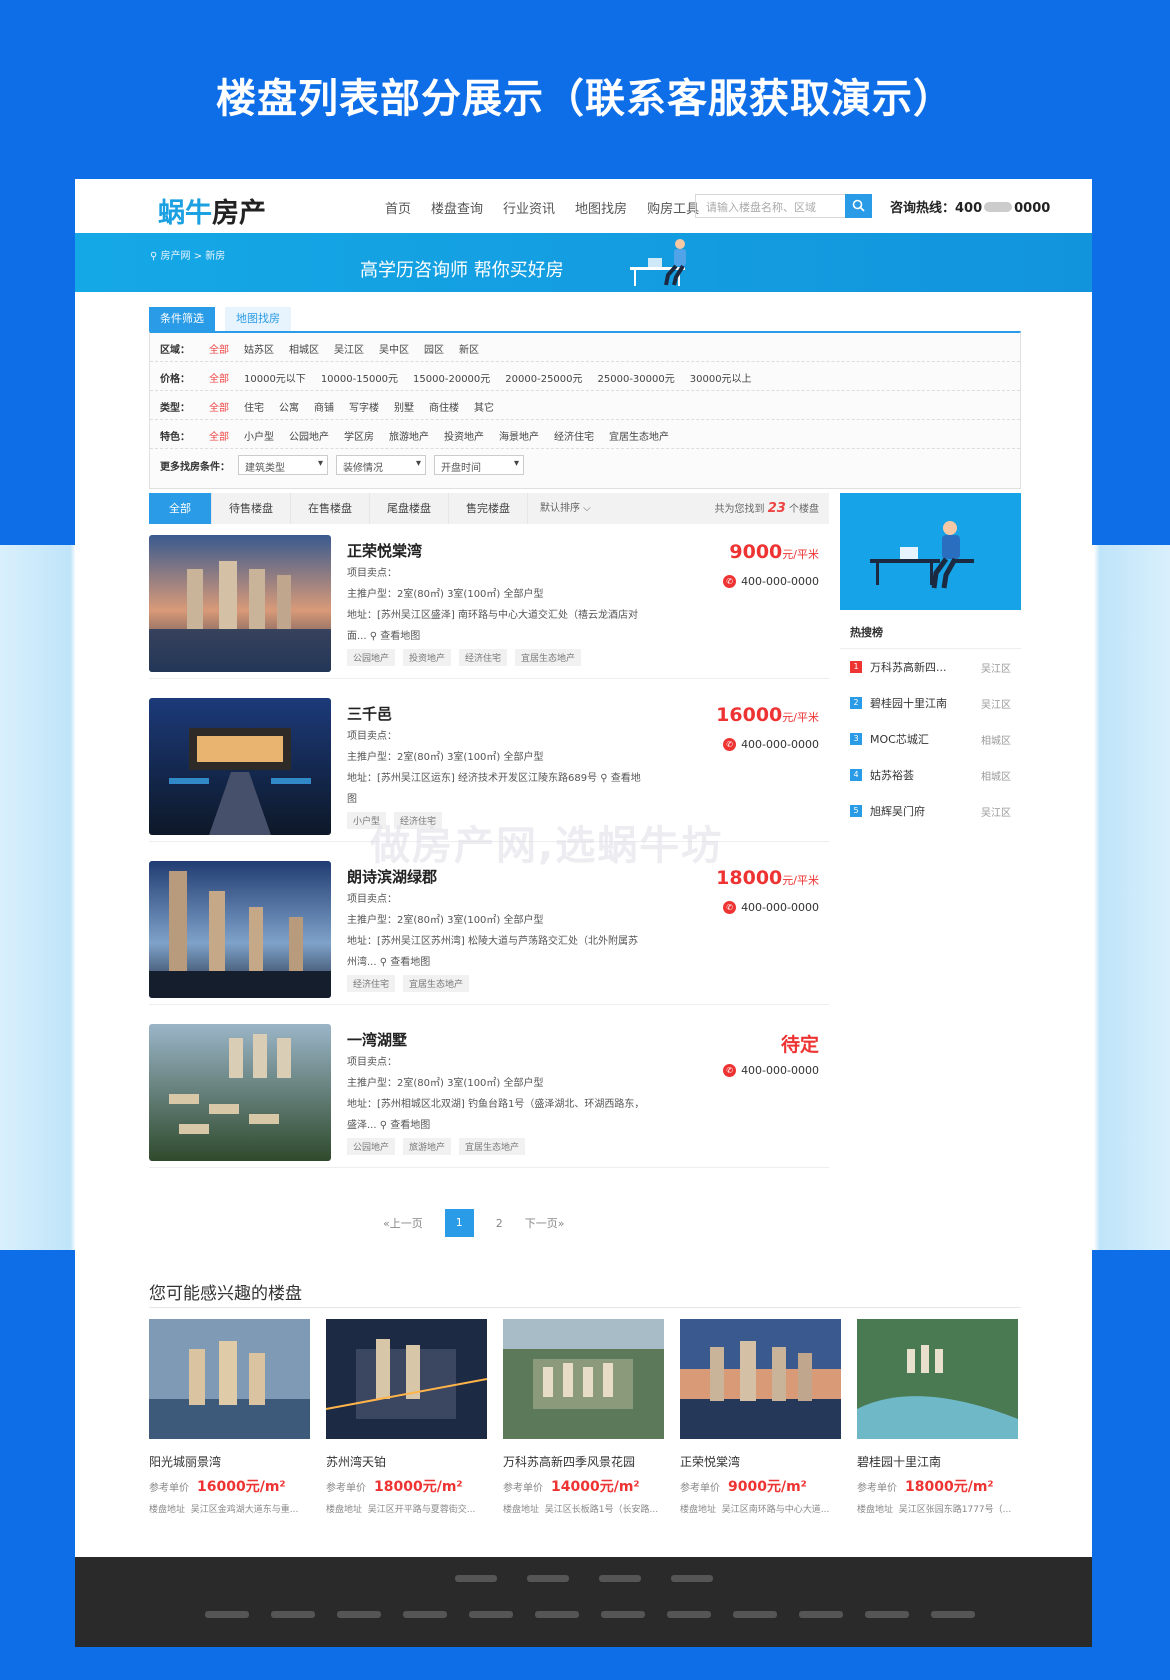 This screenshot has width=1170, height=1680. Describe the element at coordinates (771, 206) in the screenshot. I see `search-input: 请输入楼盘名称、区域` at that location.